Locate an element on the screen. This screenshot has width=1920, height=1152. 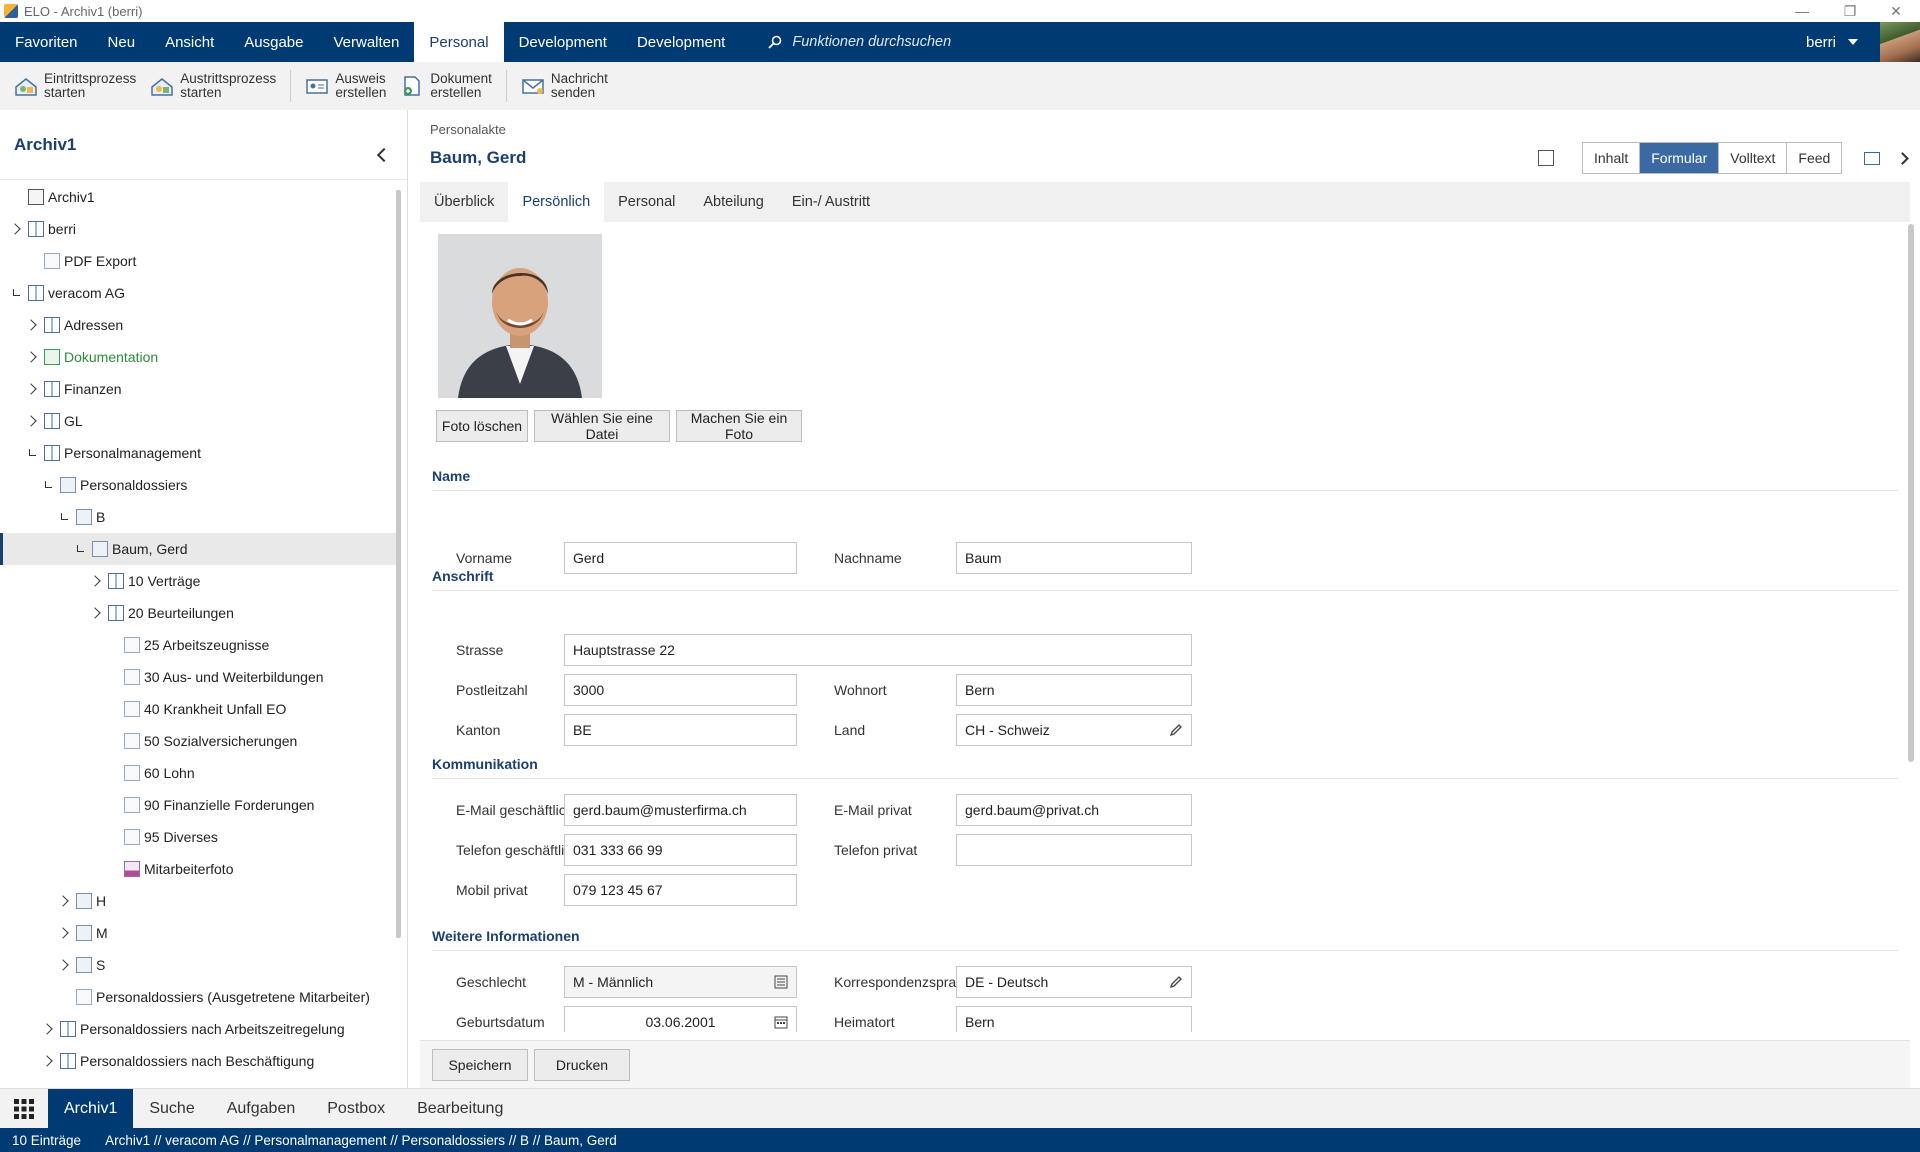
tree-item: H is located at coordinates (198, 901).